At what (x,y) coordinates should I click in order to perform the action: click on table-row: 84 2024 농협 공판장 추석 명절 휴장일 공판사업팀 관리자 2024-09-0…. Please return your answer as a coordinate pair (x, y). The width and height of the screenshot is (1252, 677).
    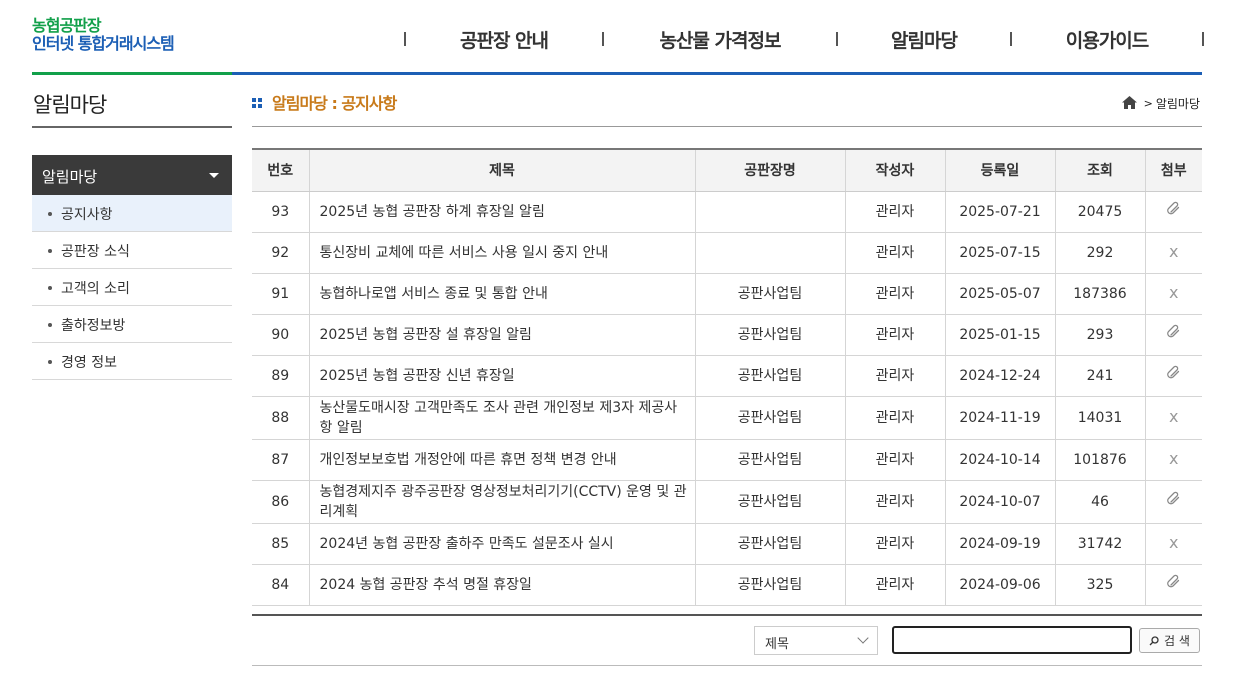
    Looking at the image, I should click on (727, 585).